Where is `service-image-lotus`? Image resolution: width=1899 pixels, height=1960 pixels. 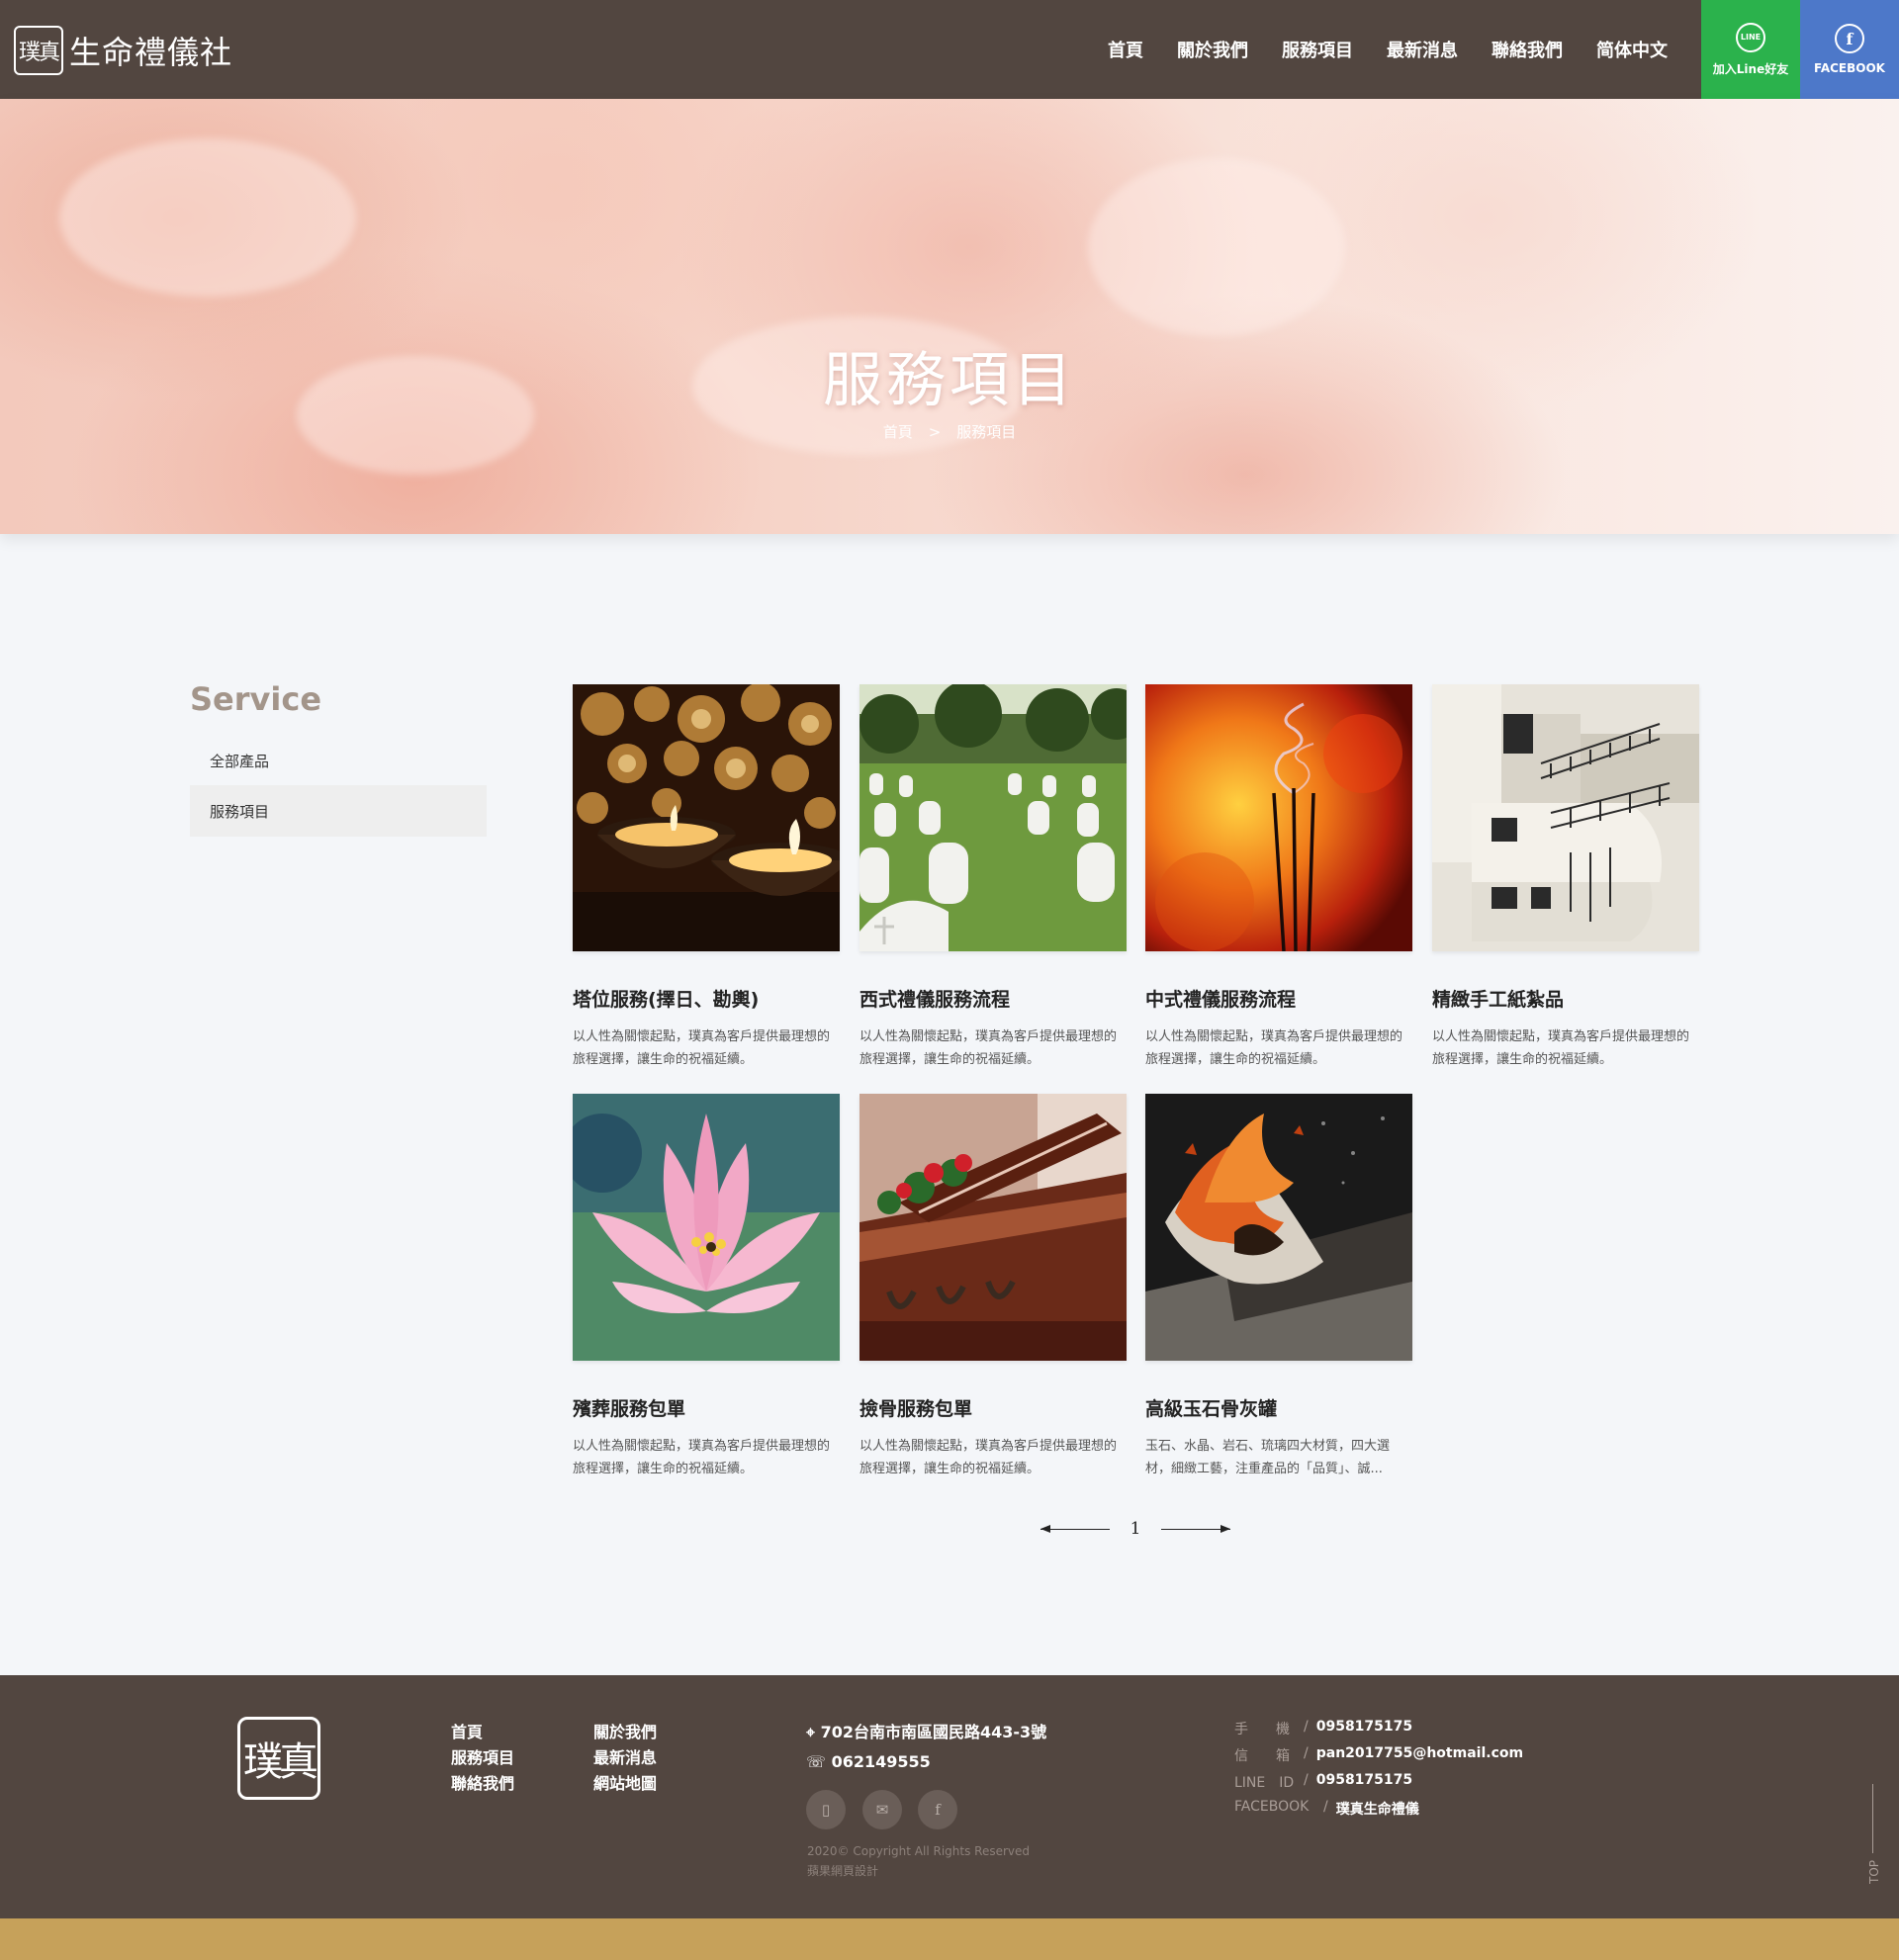 service-image-lotus is located at coordinates (706, 1228).